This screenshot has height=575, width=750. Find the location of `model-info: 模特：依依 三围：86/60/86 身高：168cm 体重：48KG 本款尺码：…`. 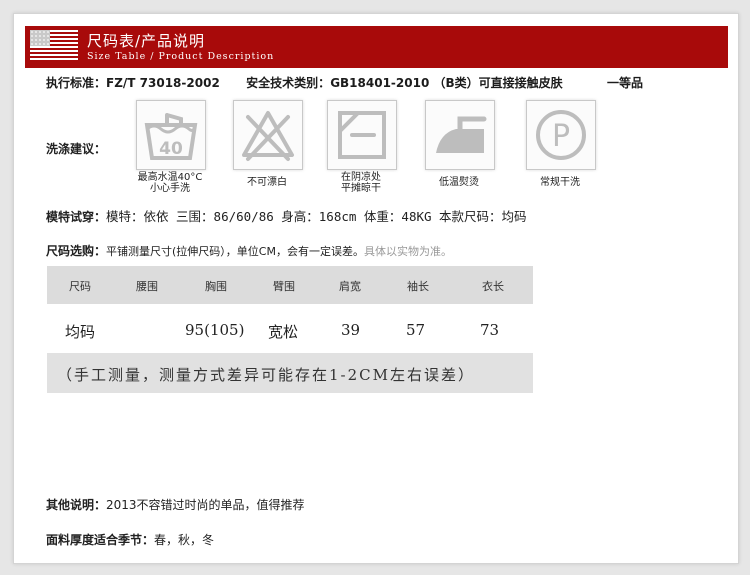

model-info: 模特：依依 三围：86/60/86 身高：168cm 体重：48KG 本款尺码：… is located at coordinates (316, 216).